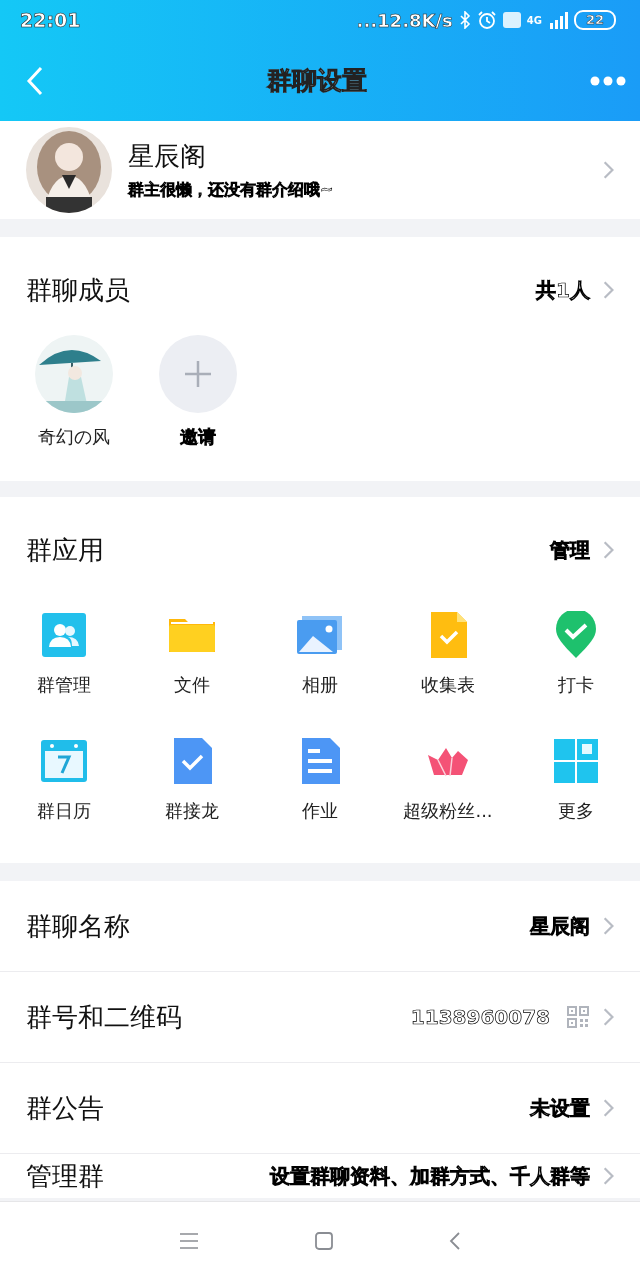 Image resolution: width=640 pixels, height=1280 pixels. Describe the element at coordinates (570, 550) in the screenshot. I see `manage-link: 管理` at that location.